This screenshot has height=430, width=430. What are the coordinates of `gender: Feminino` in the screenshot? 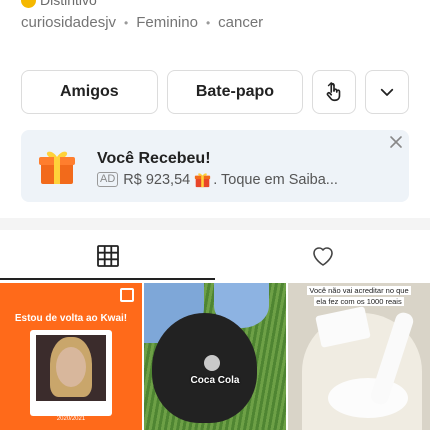 It's located at (167, 22).